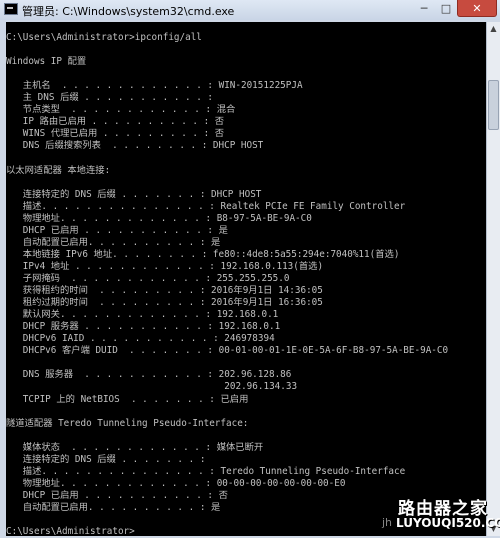 Image resolution: width=500 pixels, height=538 pixels. I want to click on console-line: 隧道适配器 Teredo Tunneling Pseudo-Interface:, so click(127, 423).